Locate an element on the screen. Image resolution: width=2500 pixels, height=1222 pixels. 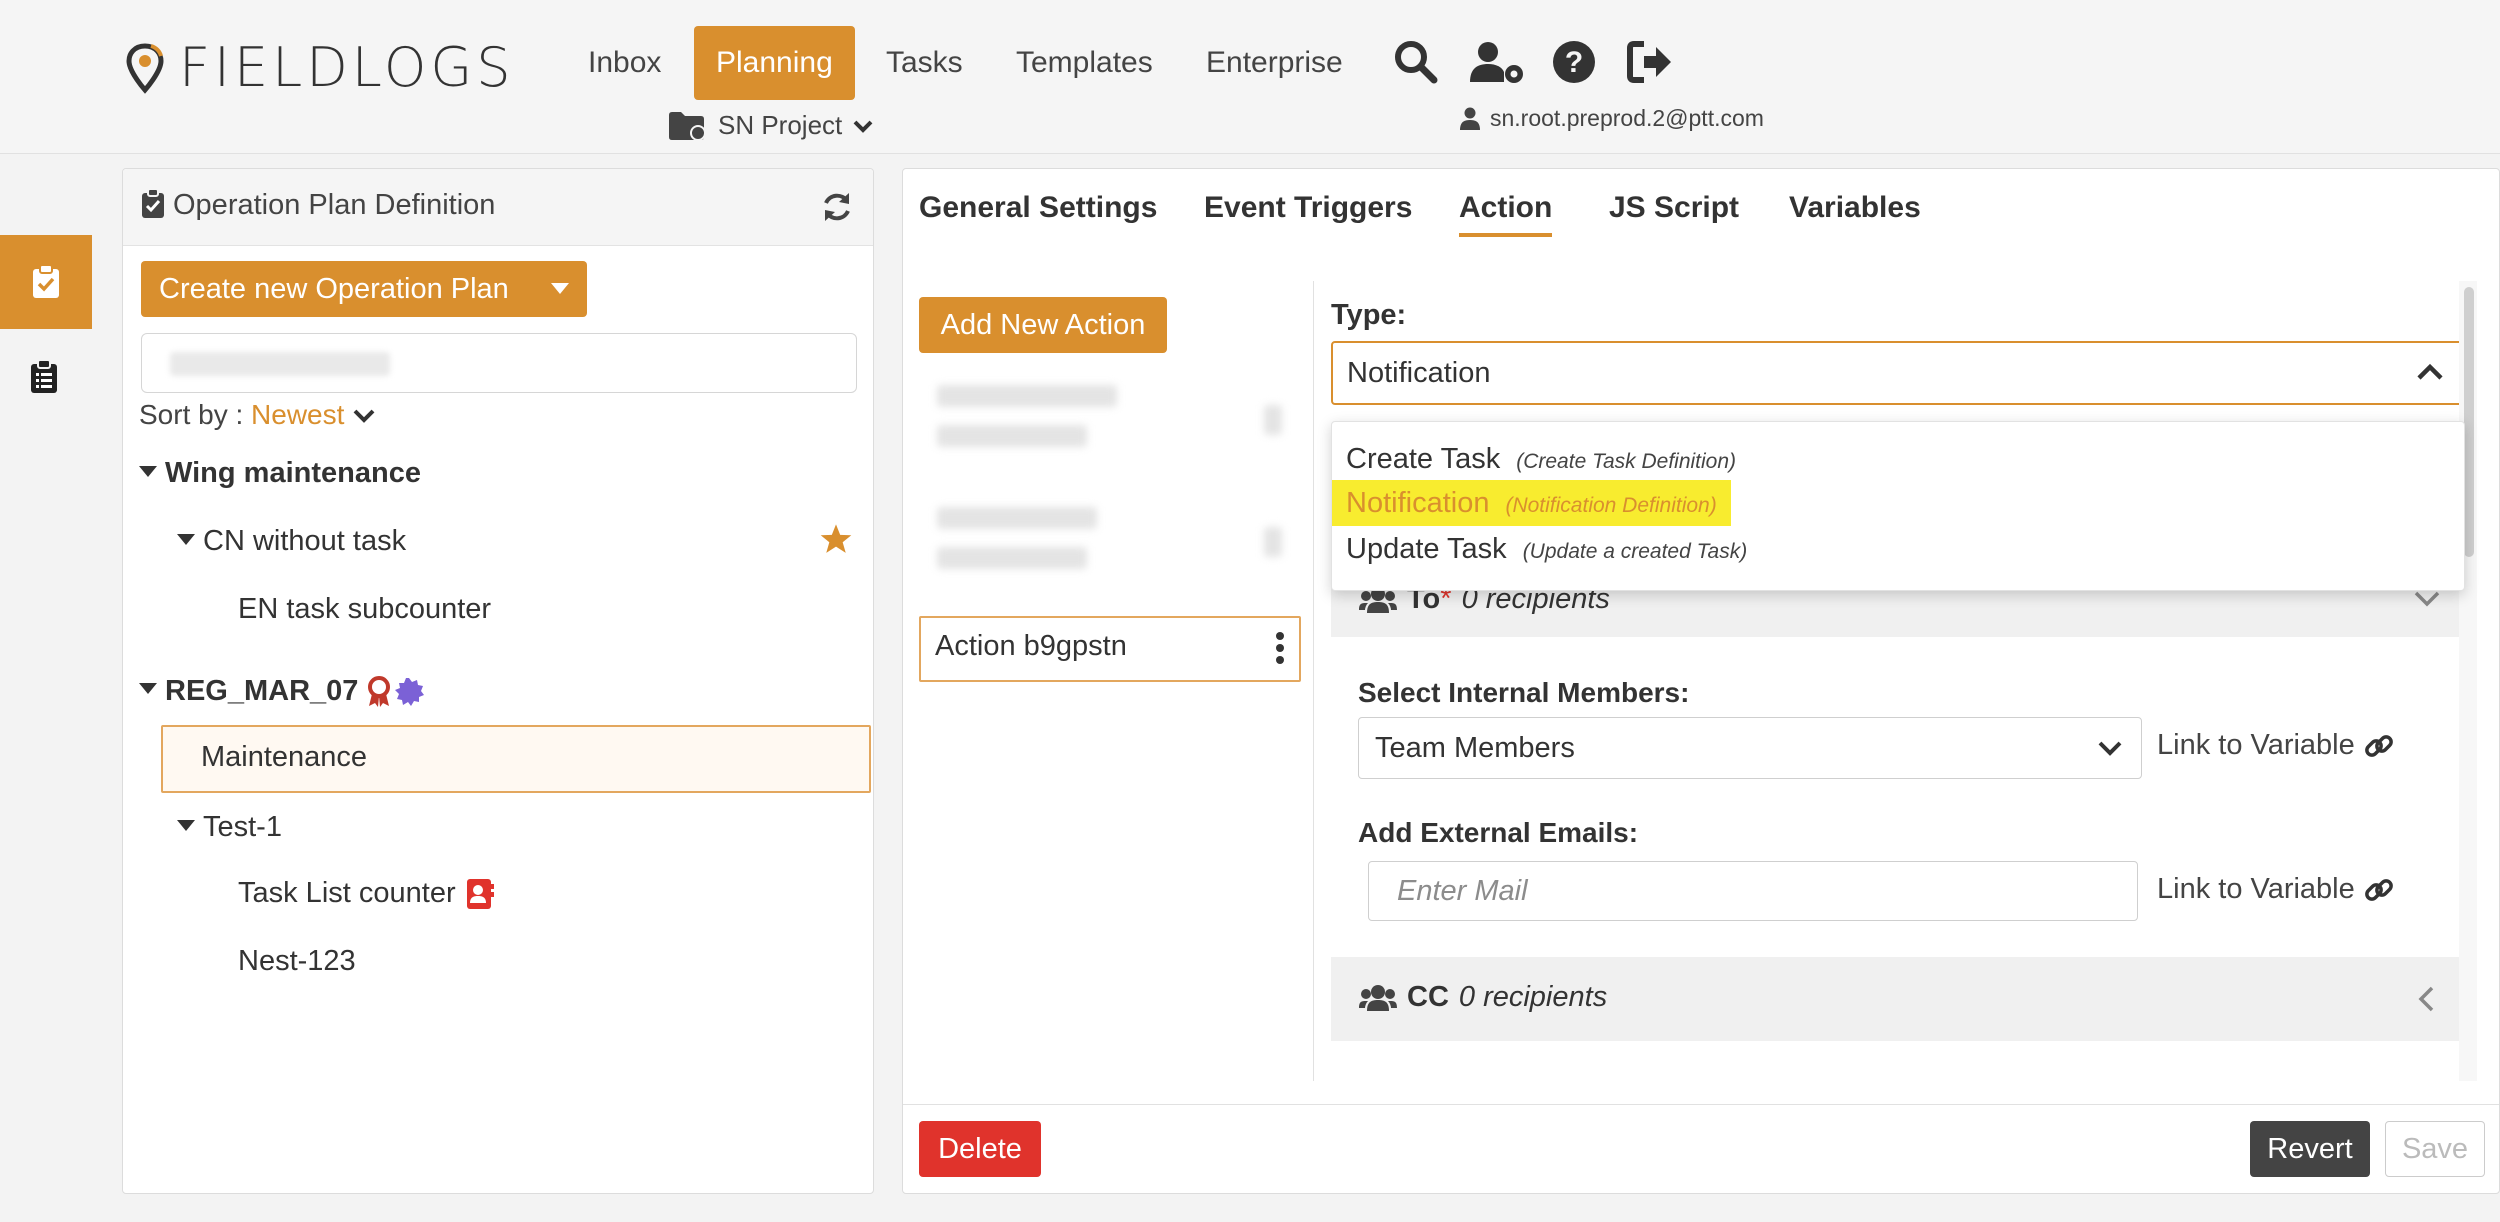
footer-divider is located at coordinates (1701, 1104).